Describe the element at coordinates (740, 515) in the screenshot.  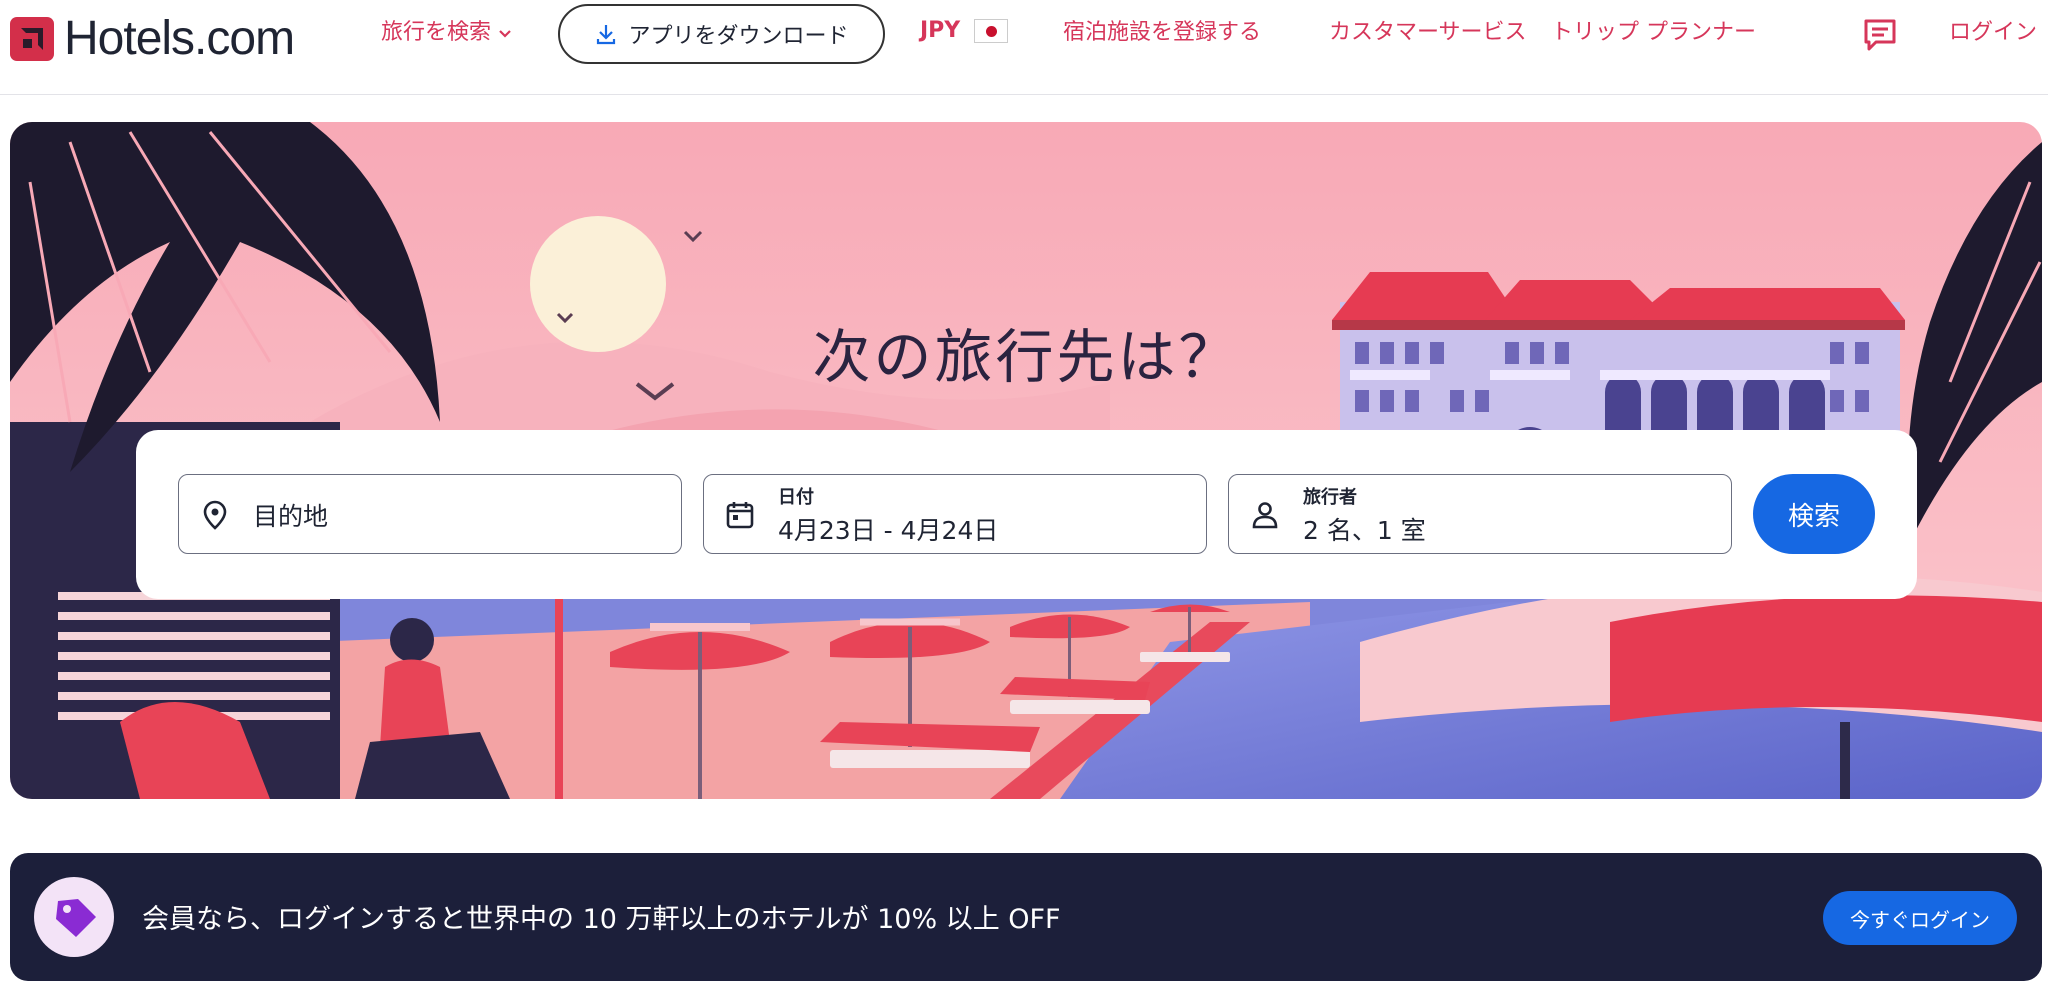
I see `calendar-icon` at that location.